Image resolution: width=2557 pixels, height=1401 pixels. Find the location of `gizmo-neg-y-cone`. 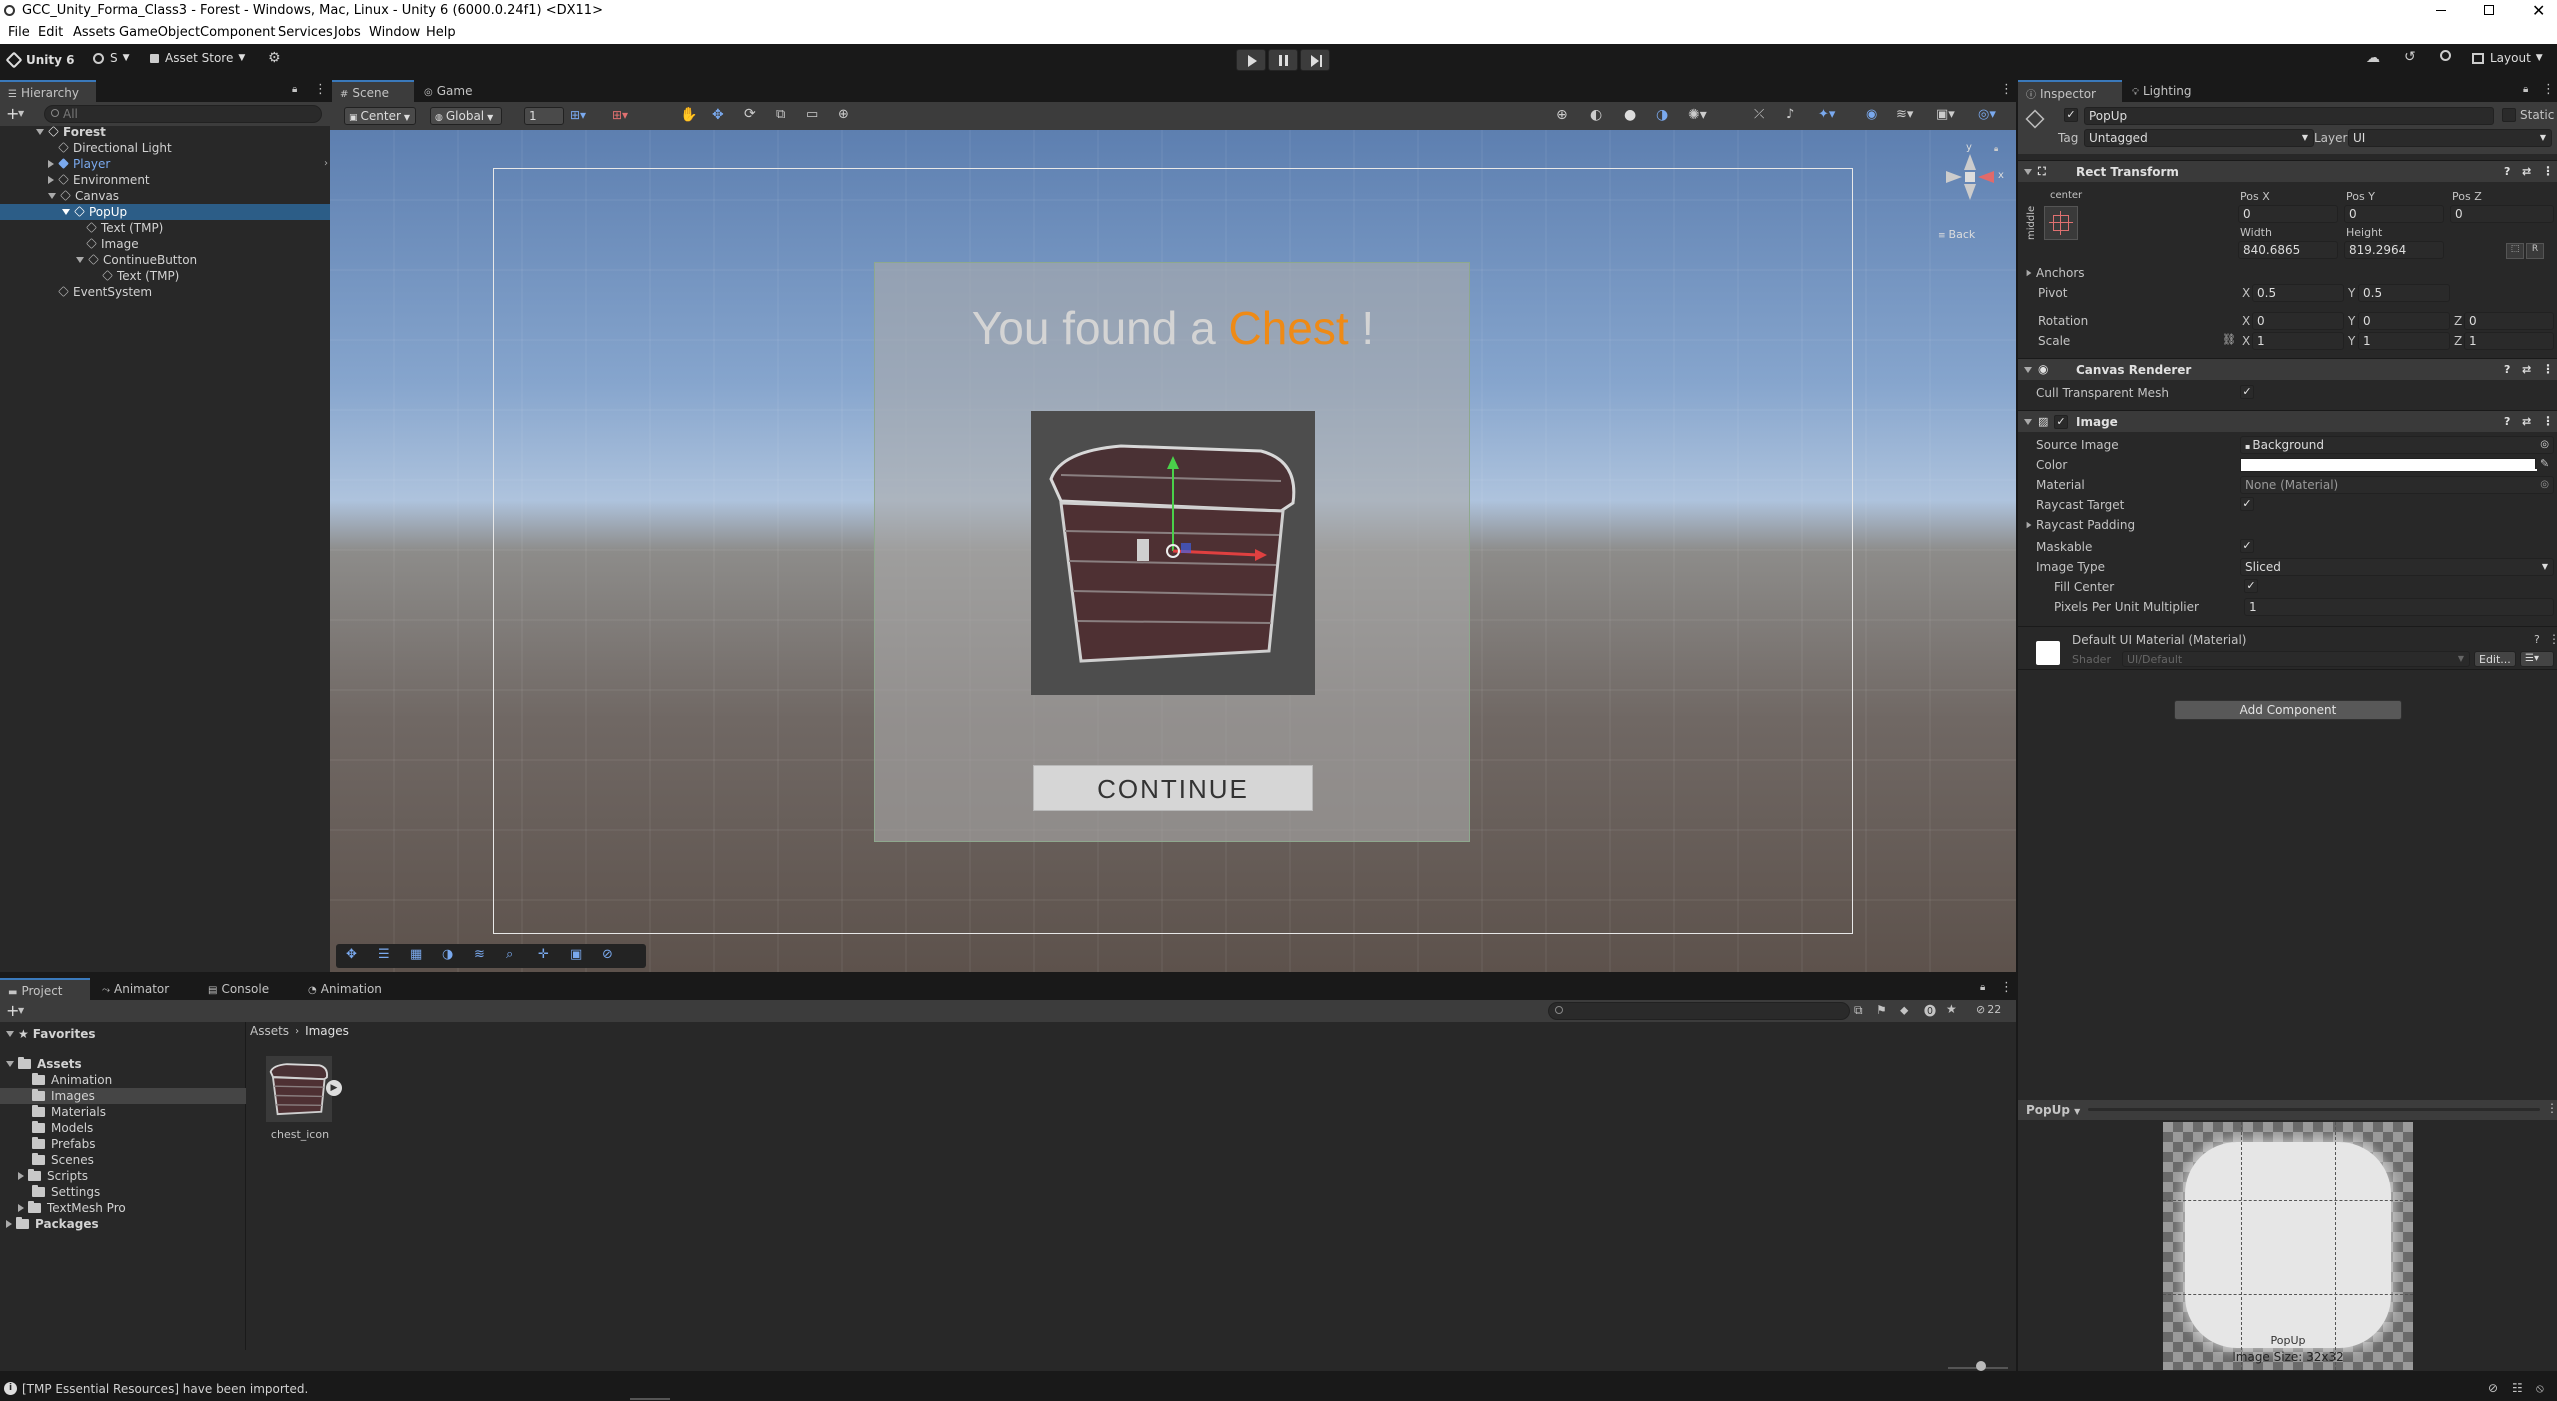

gizmo-neg-y-cone is located at coordinates (1970, 192).